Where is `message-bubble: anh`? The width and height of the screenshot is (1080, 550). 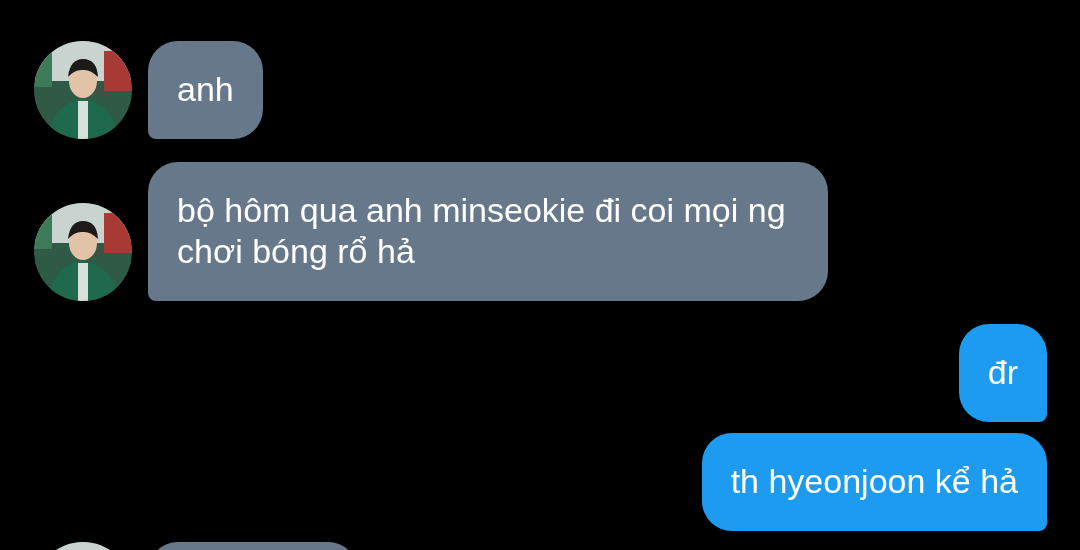 message-bubble: anh is located at coordinates (205, 90).